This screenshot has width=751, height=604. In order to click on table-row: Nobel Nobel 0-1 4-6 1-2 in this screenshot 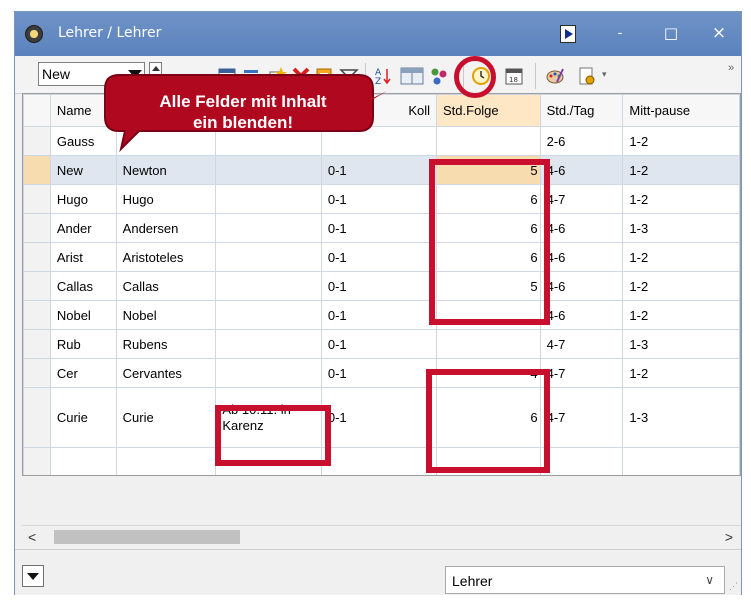, I will do `click(381, 315)`.